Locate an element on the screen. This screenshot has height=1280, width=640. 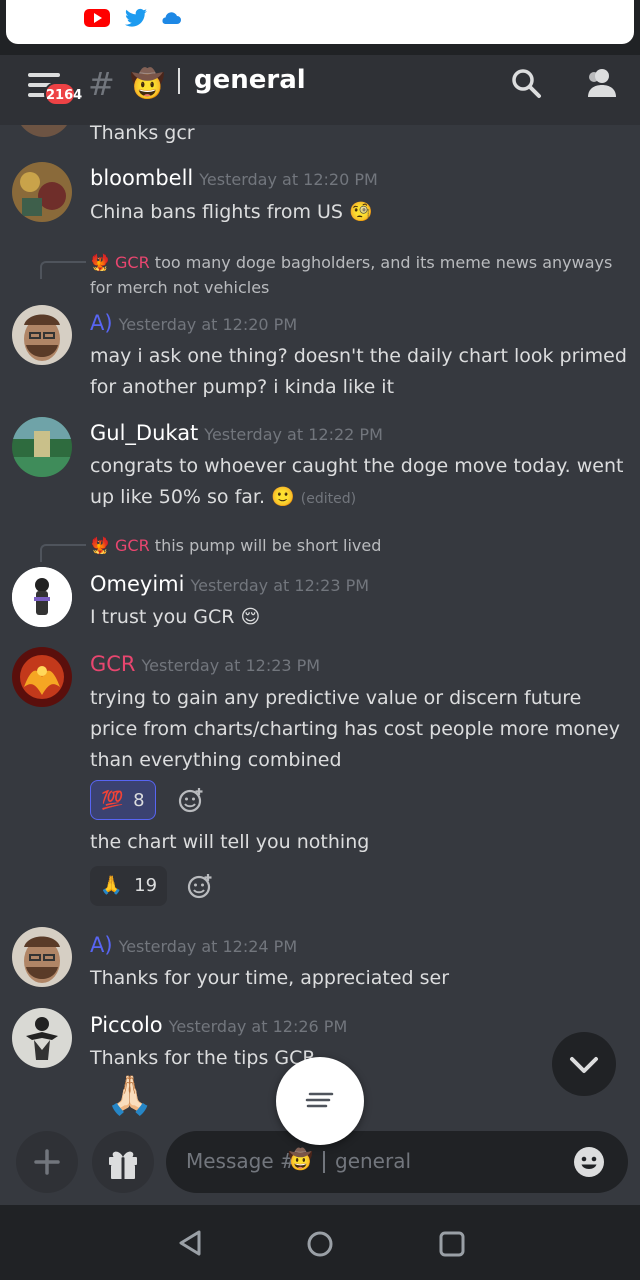
youtube-icon is located at coordinates (97, 18).